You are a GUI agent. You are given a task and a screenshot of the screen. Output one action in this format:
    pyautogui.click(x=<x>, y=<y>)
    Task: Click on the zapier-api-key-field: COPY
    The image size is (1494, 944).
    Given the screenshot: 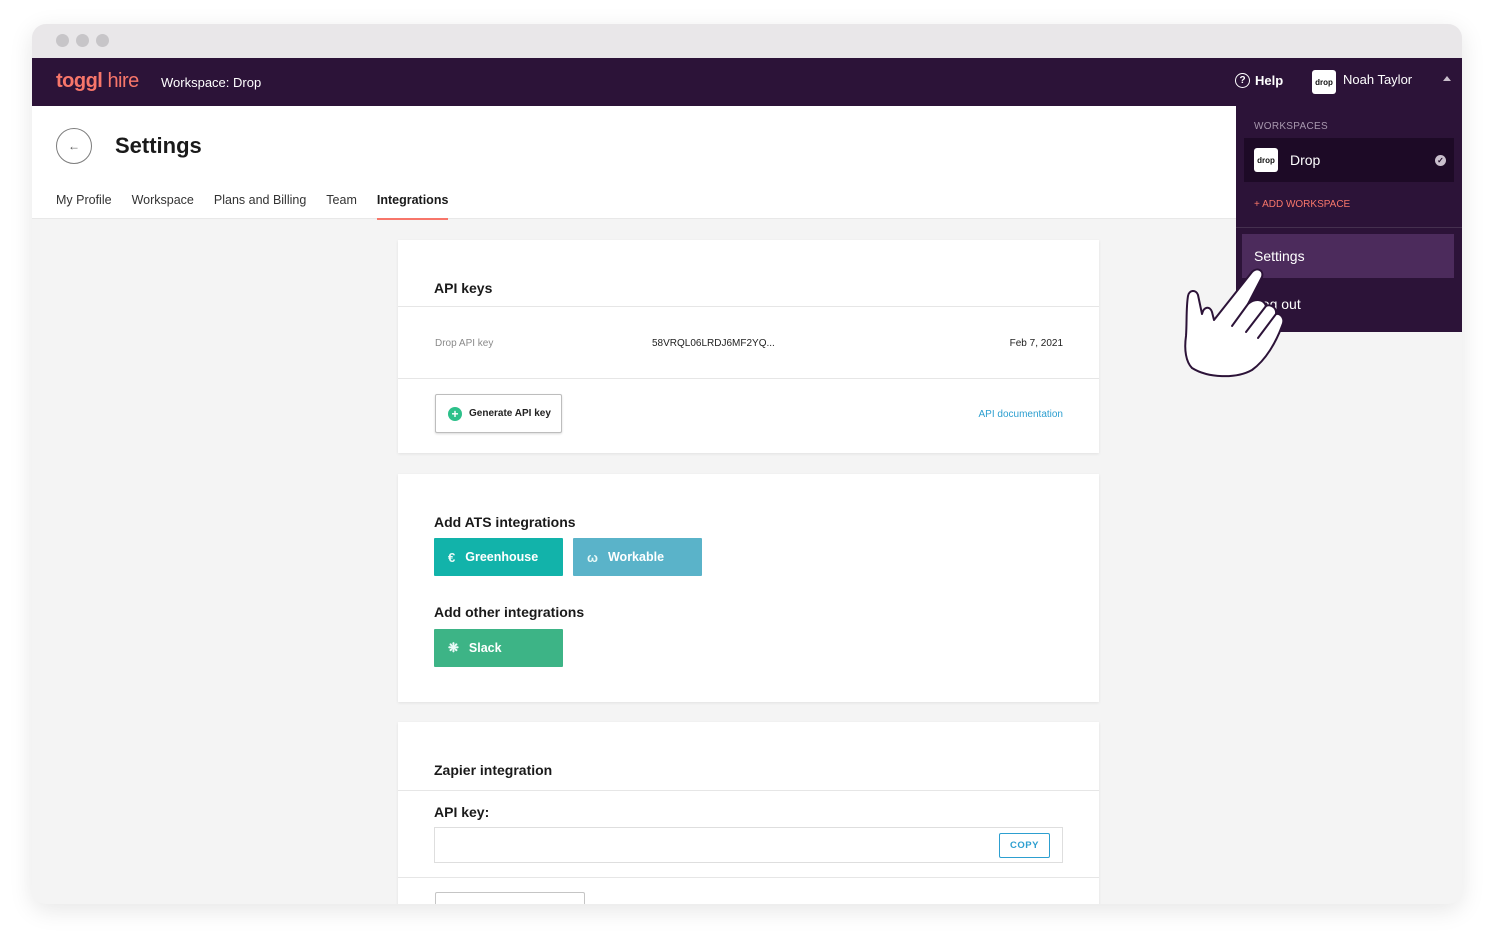 What is the action you would take?
    pyautogui.click(x=748, y=845)
    